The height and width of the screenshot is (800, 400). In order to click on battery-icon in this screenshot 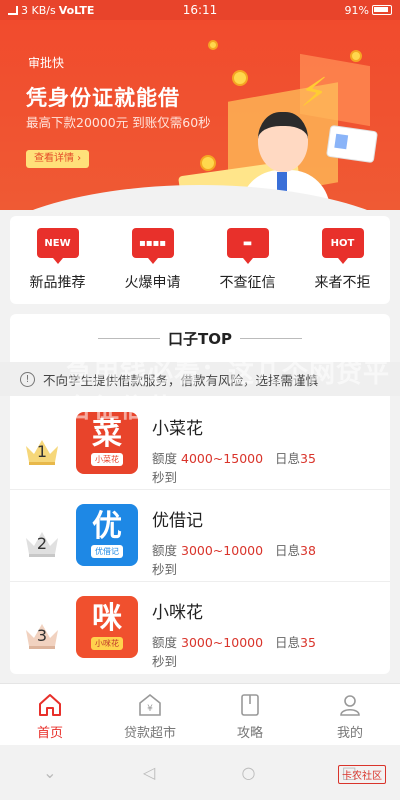, I will do `click(382, 10)`.